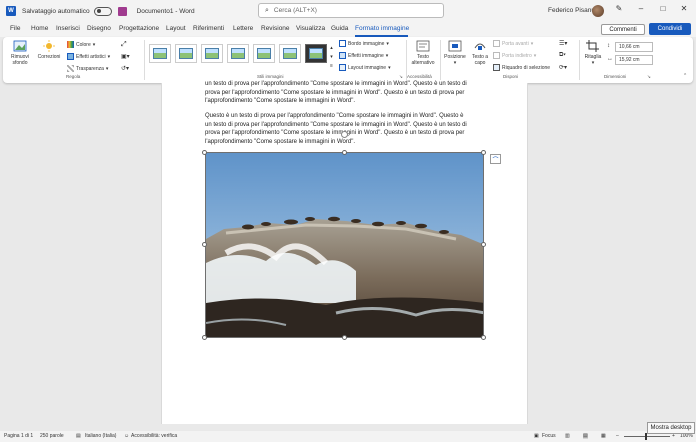  What do you see at coordinates (363, 55) in the screenshot?
I see `picture-effects-button: Effetti immagine ▾` at bounding box center [363, 55].